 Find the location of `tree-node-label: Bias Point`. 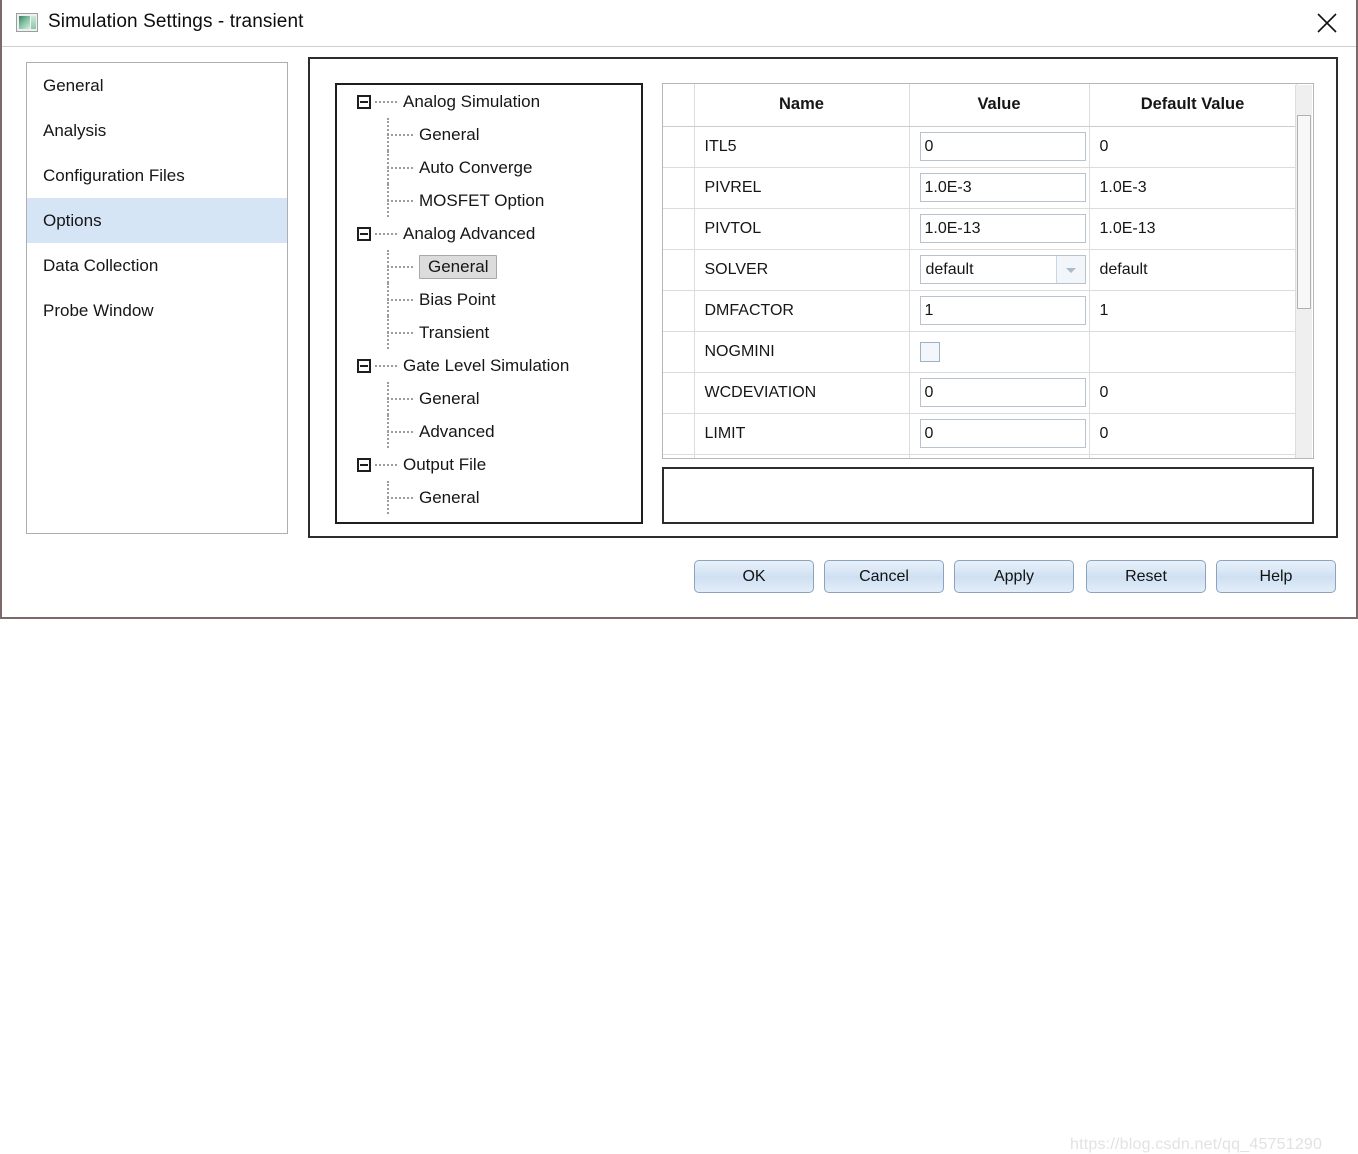

tree-node-label: Bias Point is located at coordinates (457, 299).